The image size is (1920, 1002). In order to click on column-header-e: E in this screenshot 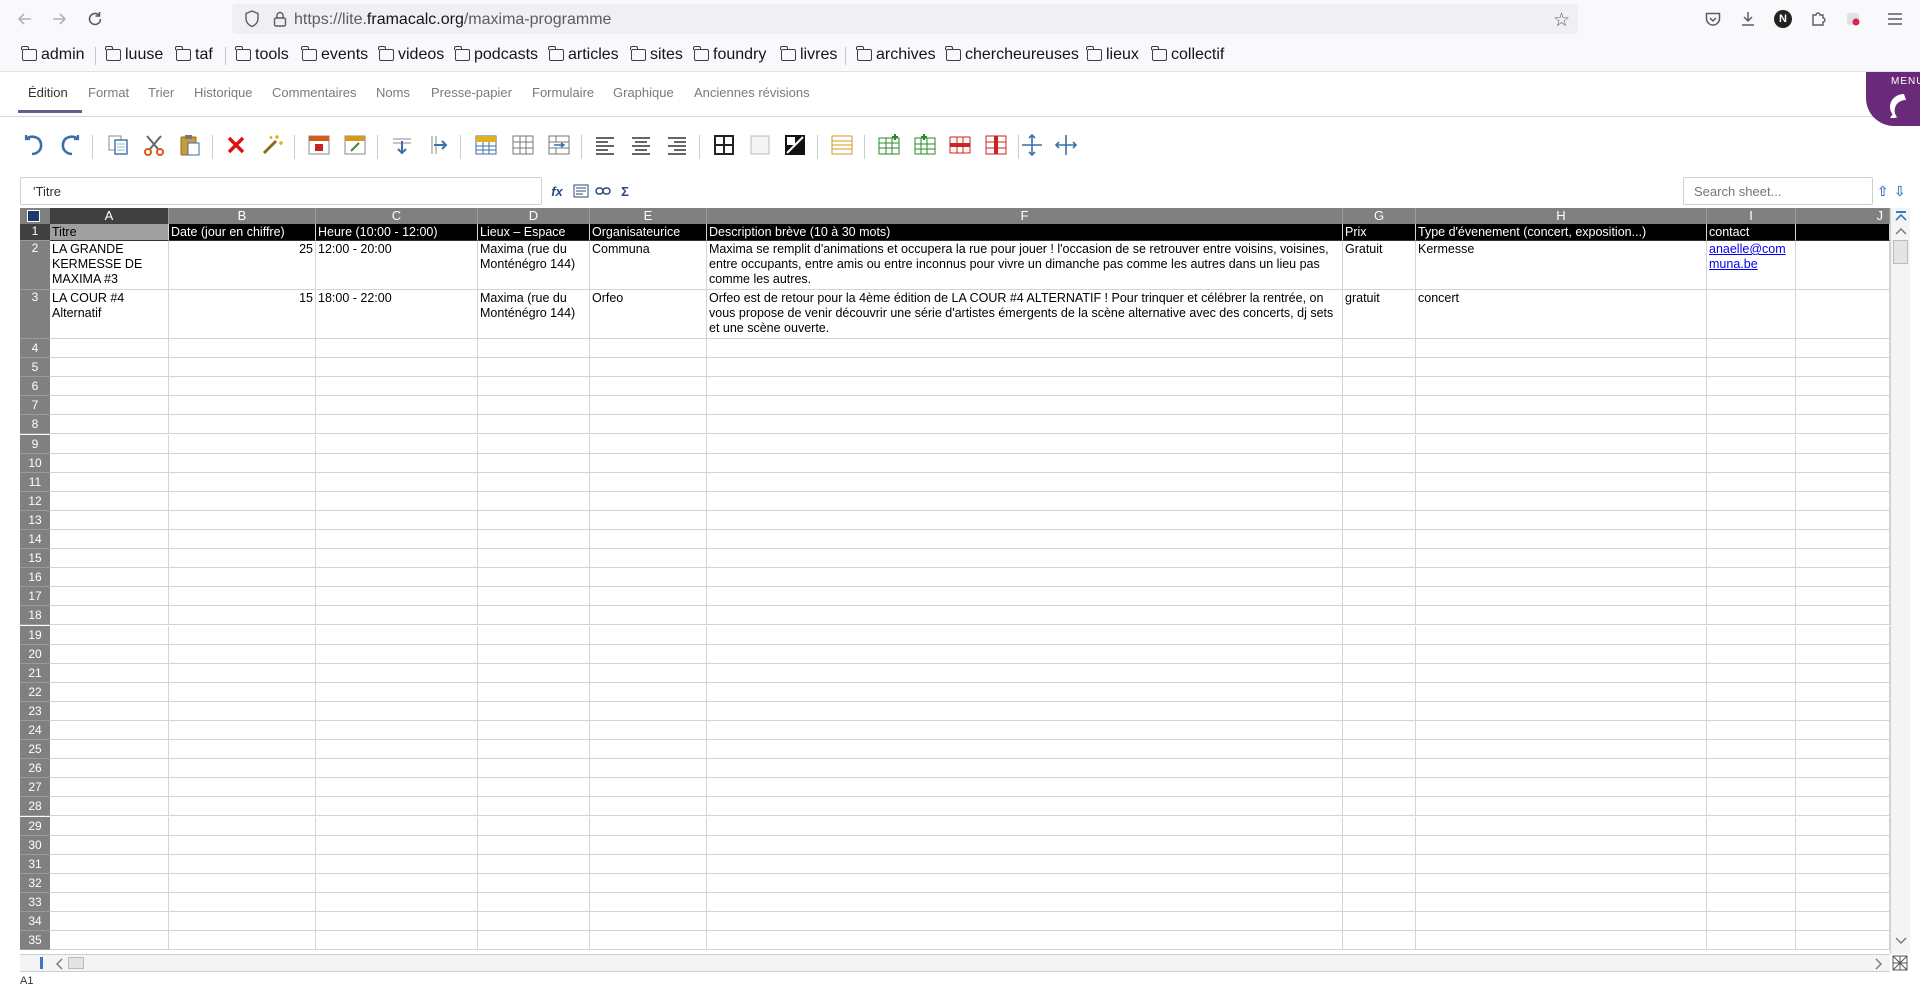, I will do `click(648, 216)`.